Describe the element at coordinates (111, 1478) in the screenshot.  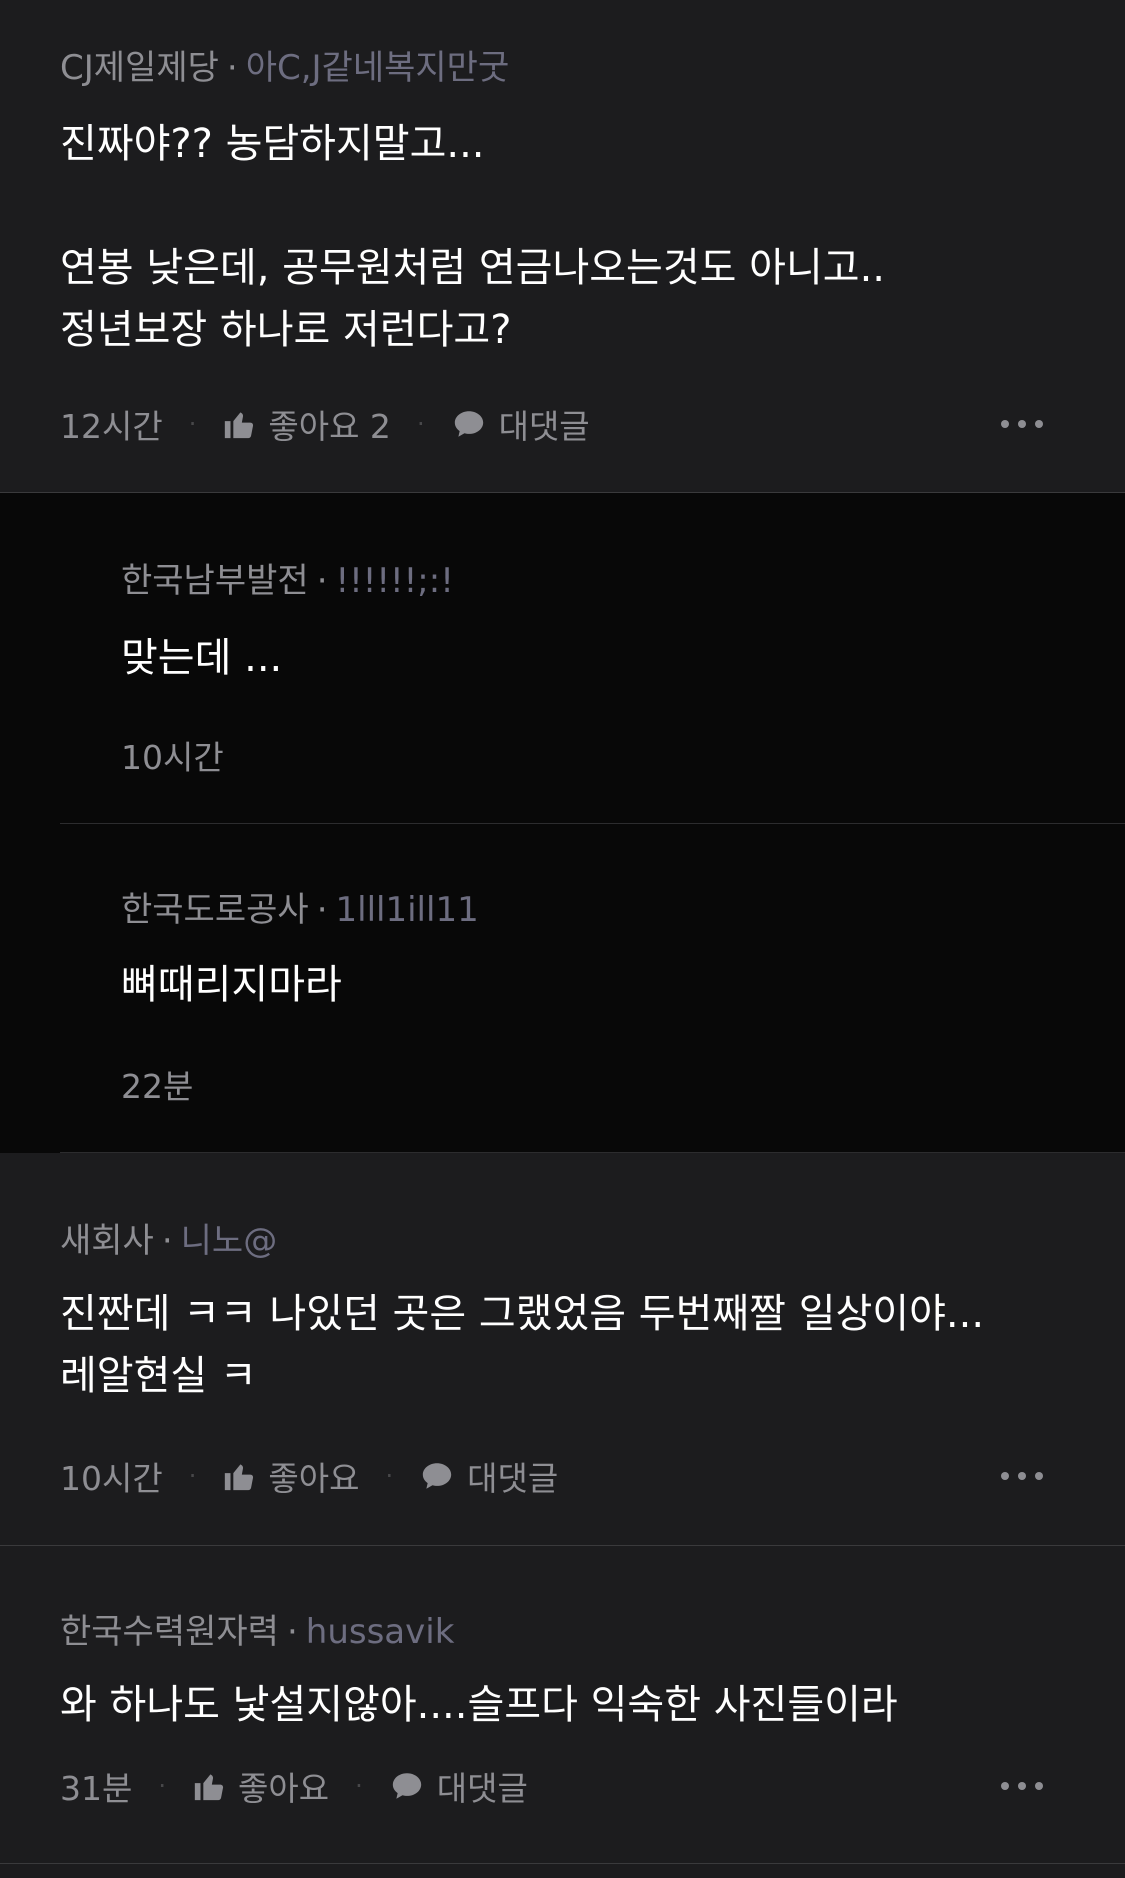
I see `comment-time: 10시간` at that location.